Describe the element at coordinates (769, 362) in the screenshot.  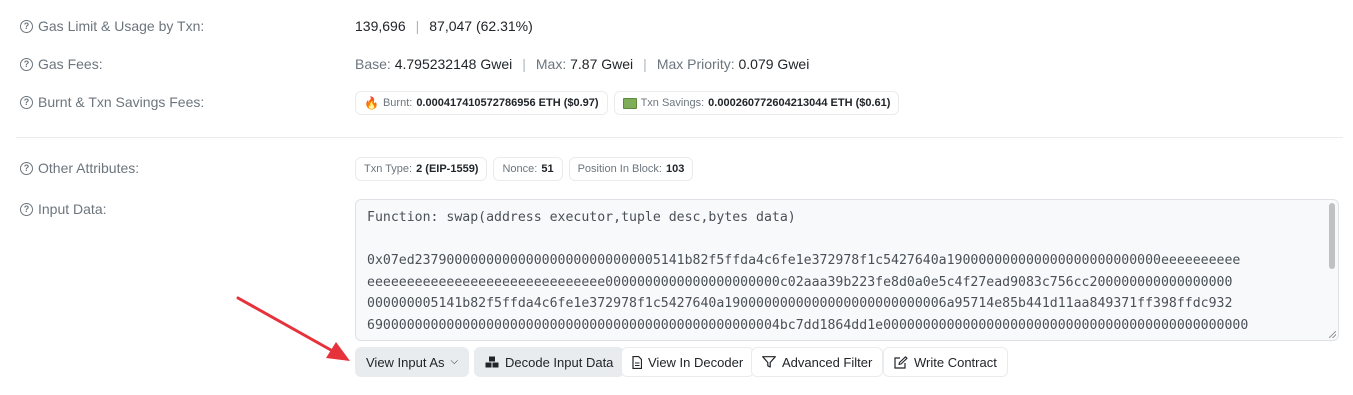
I see `filter-icon` at that location.